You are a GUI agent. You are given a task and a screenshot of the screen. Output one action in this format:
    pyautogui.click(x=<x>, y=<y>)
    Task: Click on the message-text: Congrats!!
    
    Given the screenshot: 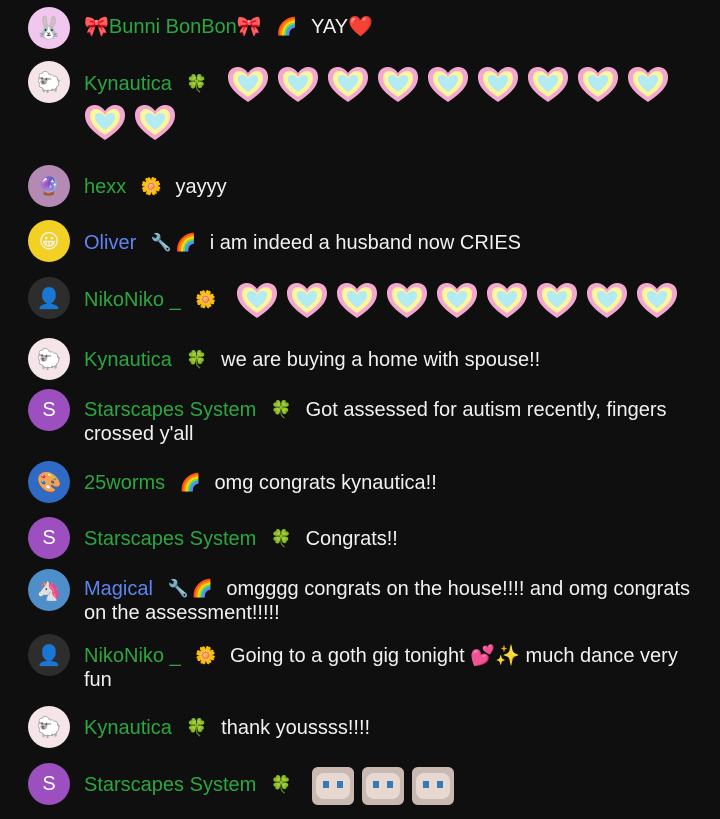 What is the action you would take?
    pyautogui.click(x=351, y=539)
    